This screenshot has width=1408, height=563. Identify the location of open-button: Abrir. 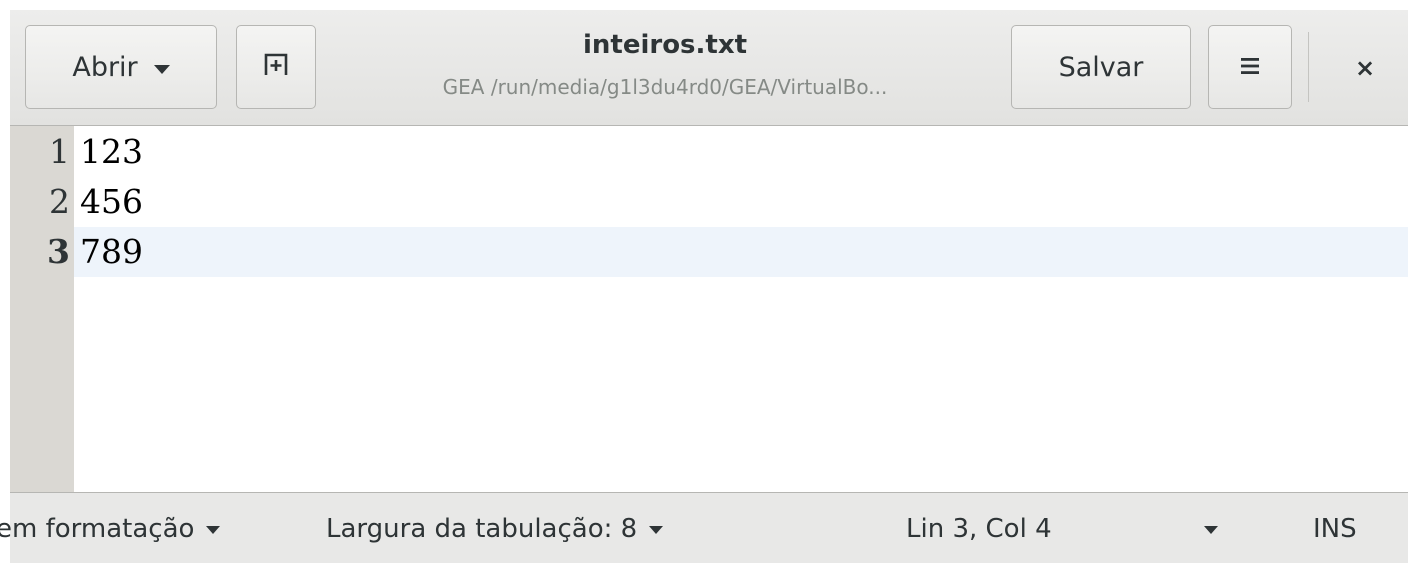
(121, 67).